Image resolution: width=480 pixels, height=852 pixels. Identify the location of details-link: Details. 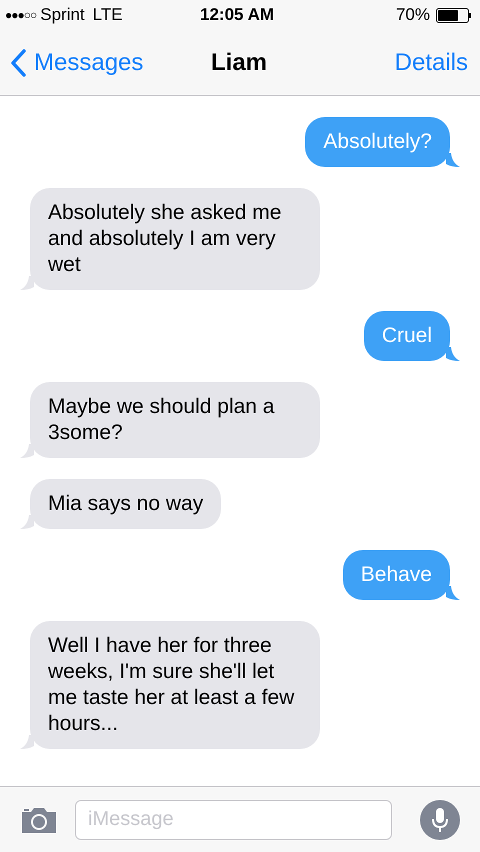
(431, 62).